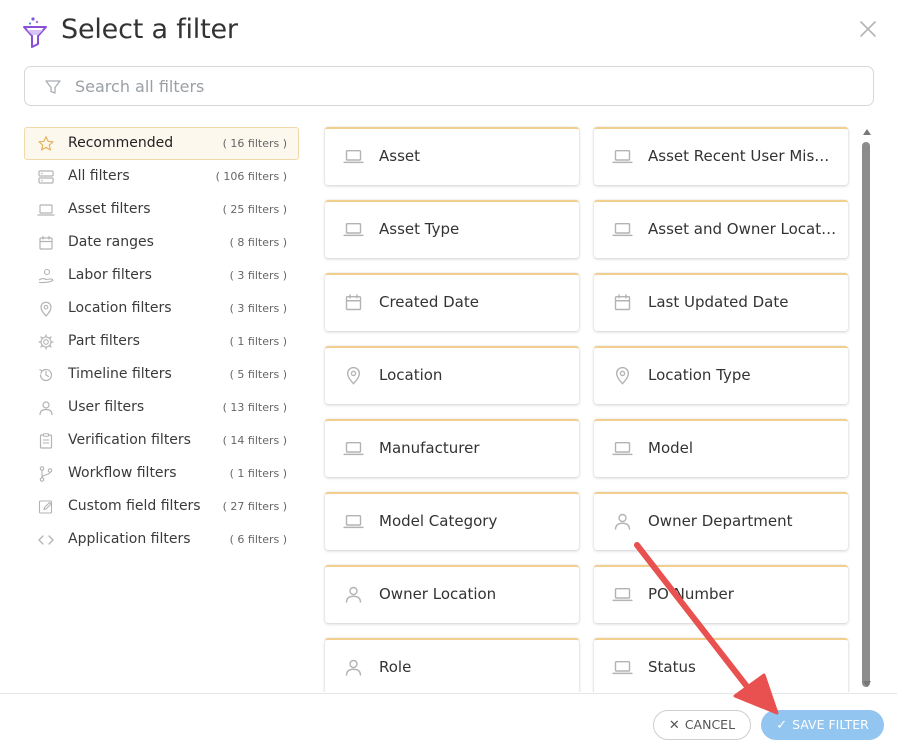  I want to click on filter-card-location-type: Location Type, so click(721, 375).